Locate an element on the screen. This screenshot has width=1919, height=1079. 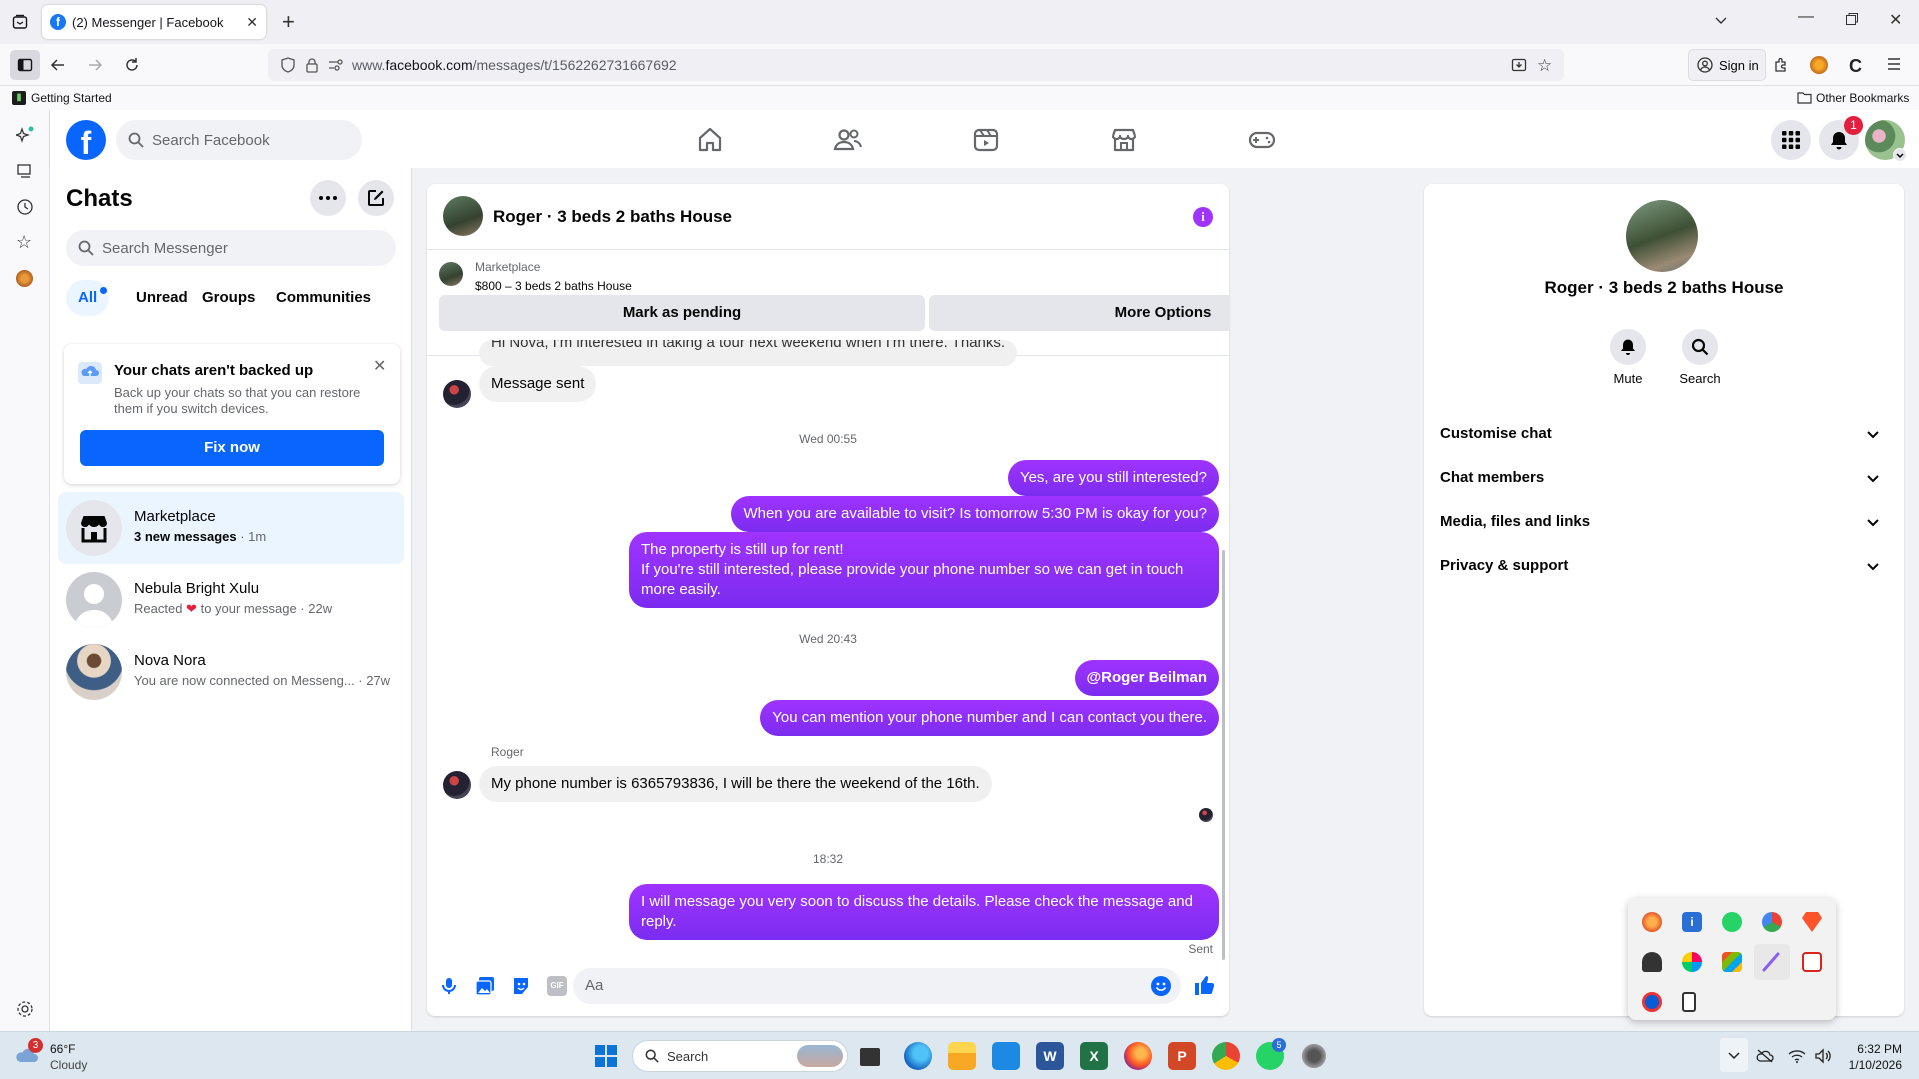
back-icon is located at coordinates (58, 65).